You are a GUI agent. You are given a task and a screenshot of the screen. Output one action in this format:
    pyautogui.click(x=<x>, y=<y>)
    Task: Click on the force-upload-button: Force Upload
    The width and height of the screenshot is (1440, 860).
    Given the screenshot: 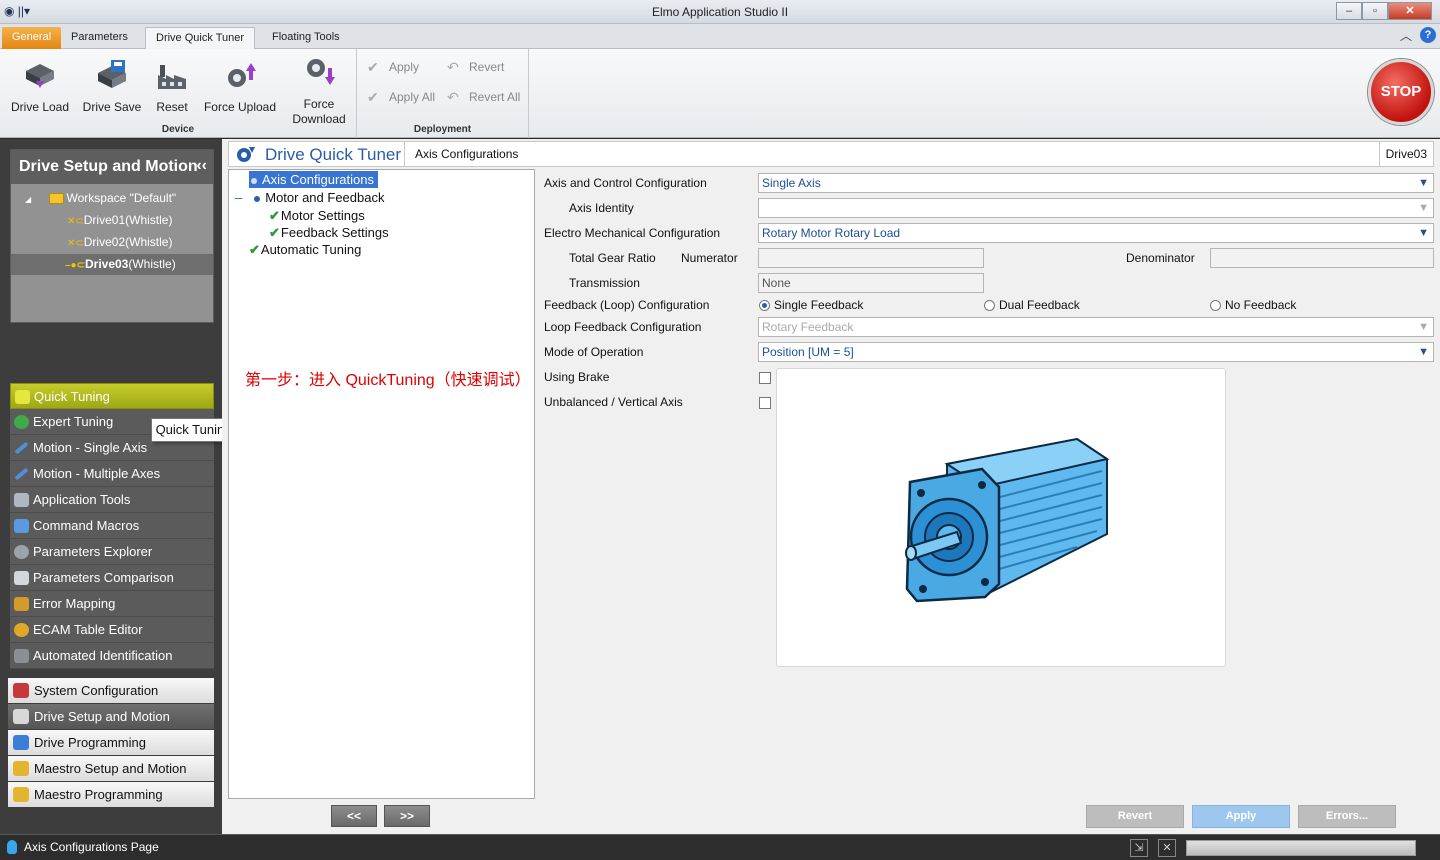 What is the action you would take?
    pyautogui.click(x=240, y=85)
    